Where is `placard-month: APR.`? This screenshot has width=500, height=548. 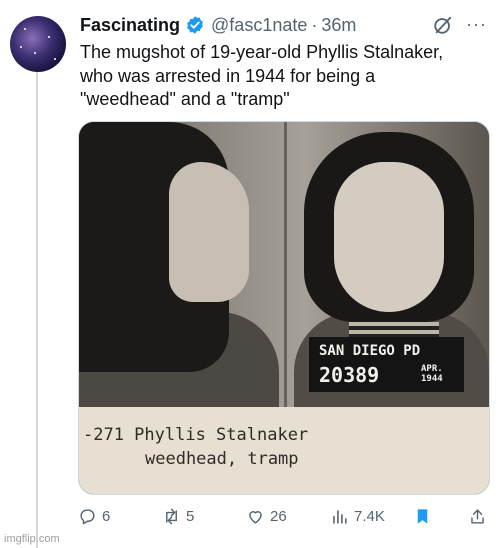
placard-month: APR. is located at coordinates (432, 369).